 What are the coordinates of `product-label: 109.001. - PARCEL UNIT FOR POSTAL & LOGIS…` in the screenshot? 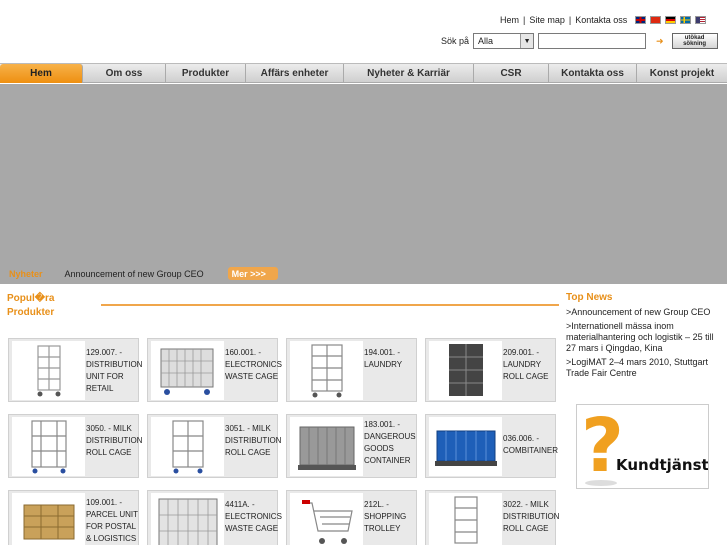 It's located at (114, 521).